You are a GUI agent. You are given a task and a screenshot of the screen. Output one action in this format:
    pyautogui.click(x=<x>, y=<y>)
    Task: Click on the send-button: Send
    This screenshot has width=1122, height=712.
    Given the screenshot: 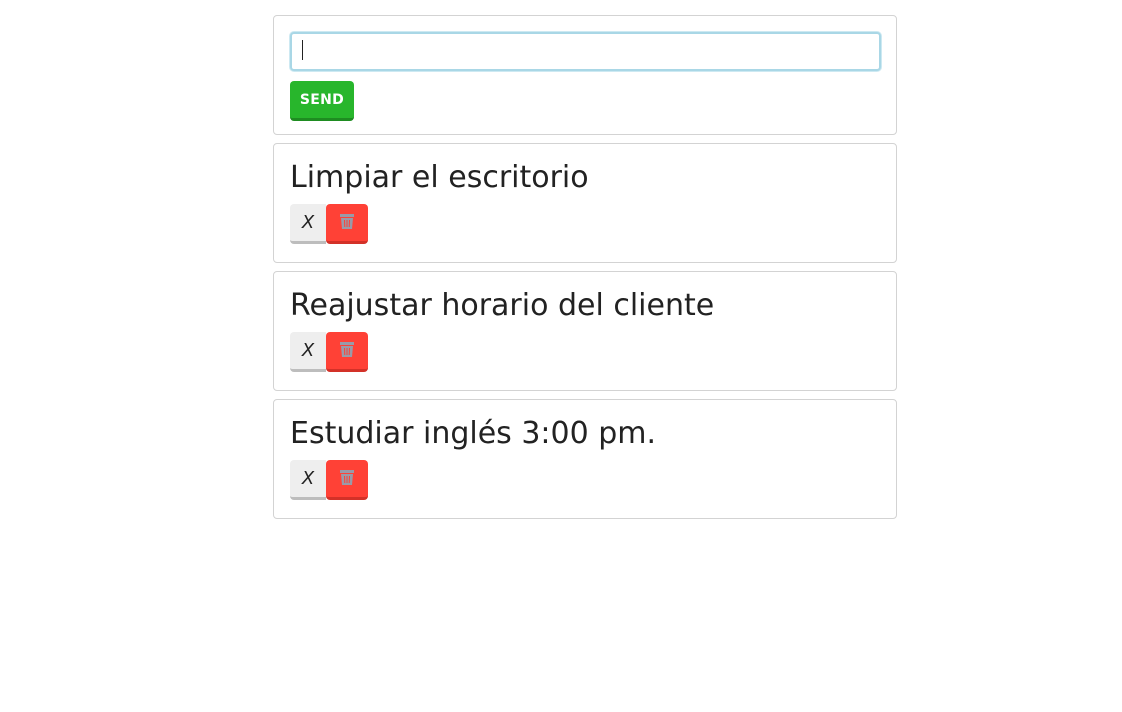 What is the action you would take?
    pyautogui.click(x=322, y=101)
    